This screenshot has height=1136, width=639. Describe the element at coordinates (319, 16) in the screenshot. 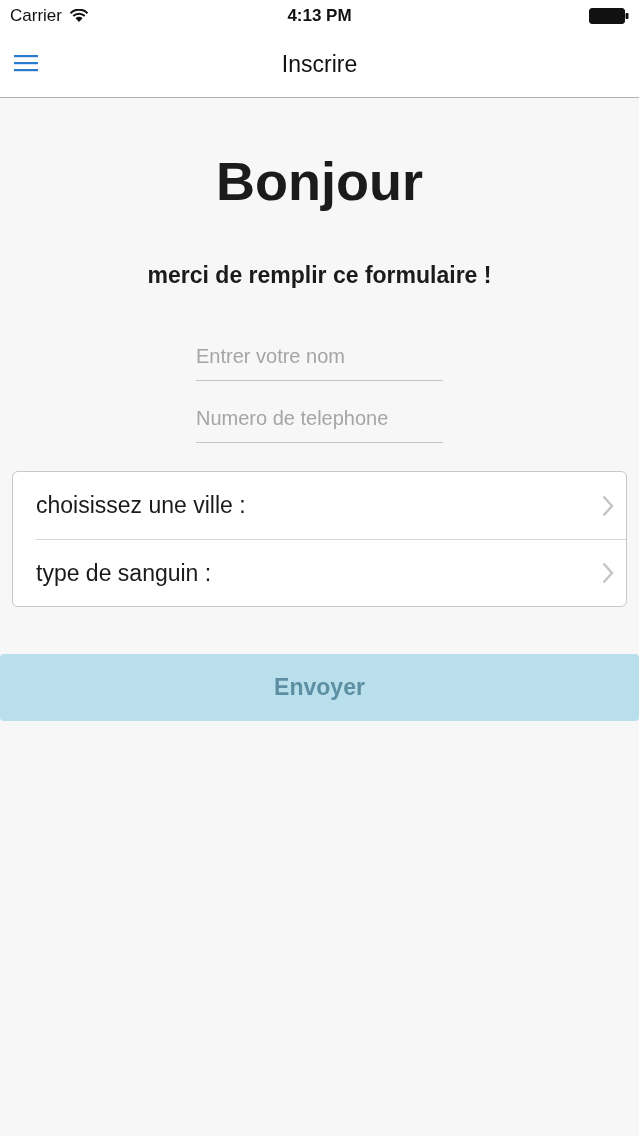

I see `status-time: 4:13 PM` at that location.